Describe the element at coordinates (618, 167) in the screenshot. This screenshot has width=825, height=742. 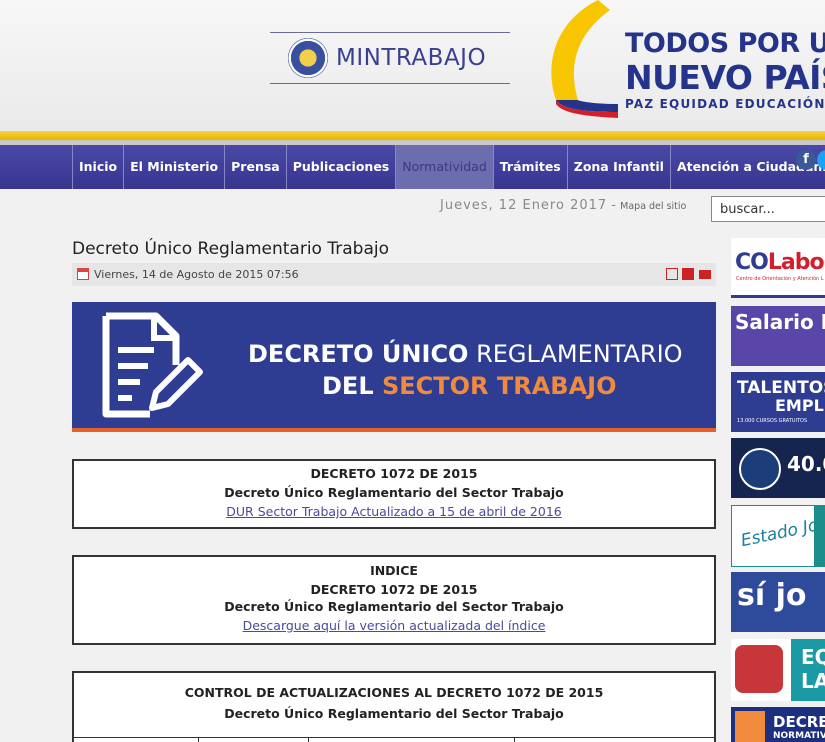
I see `nav-item-zona-infantil: Zona Infantil` at that location.